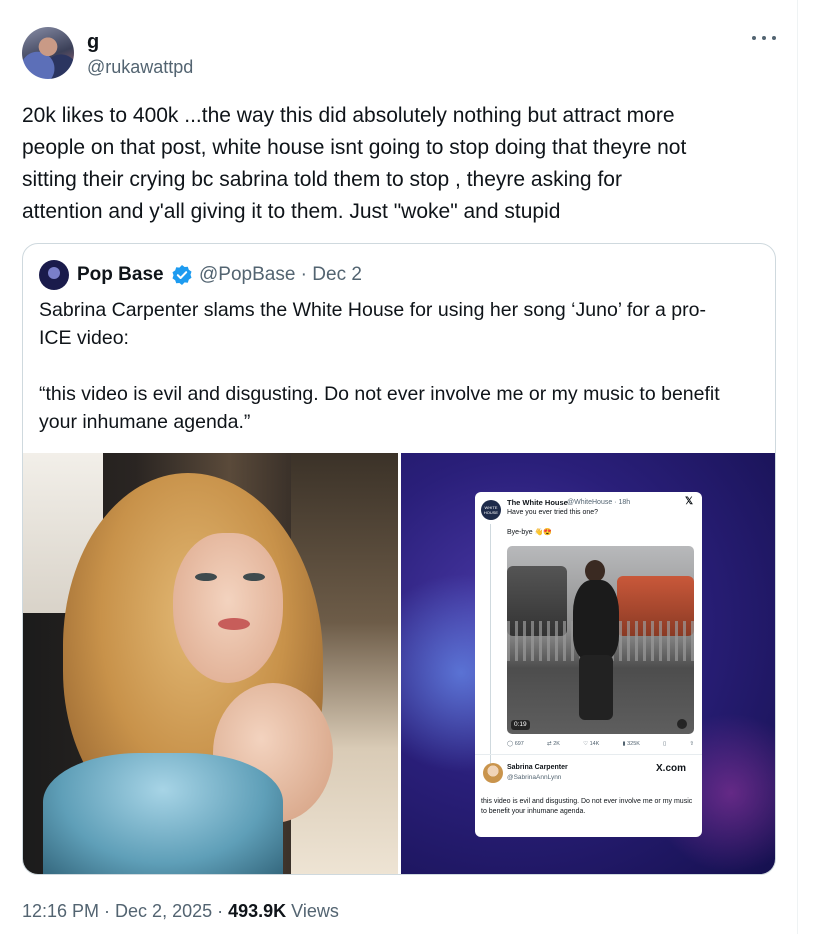  I want to click on author-avatar, so click(48, 53).